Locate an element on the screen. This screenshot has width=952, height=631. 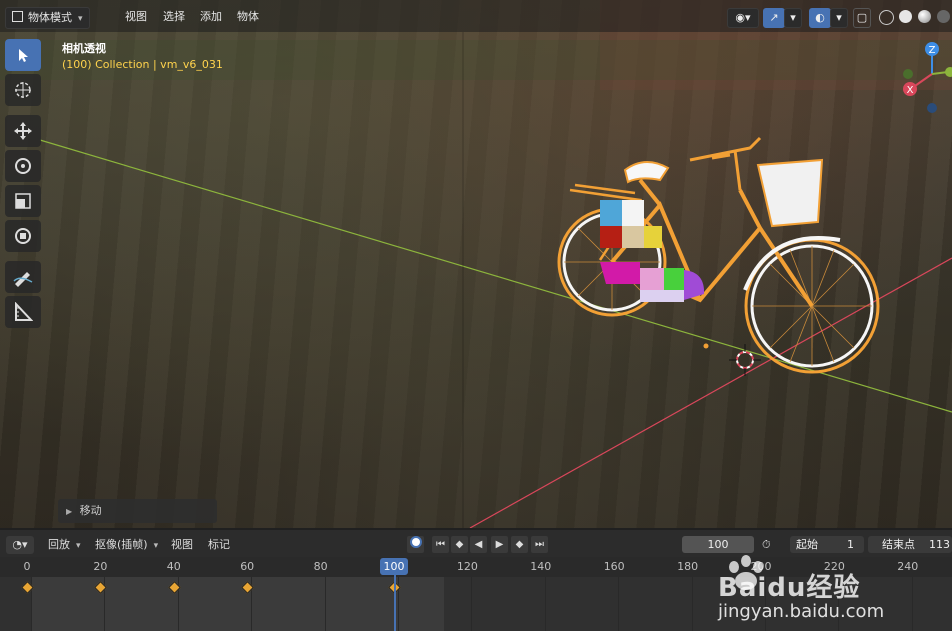
overlay-toggle: ◐ is located at coordinates (820, 18).